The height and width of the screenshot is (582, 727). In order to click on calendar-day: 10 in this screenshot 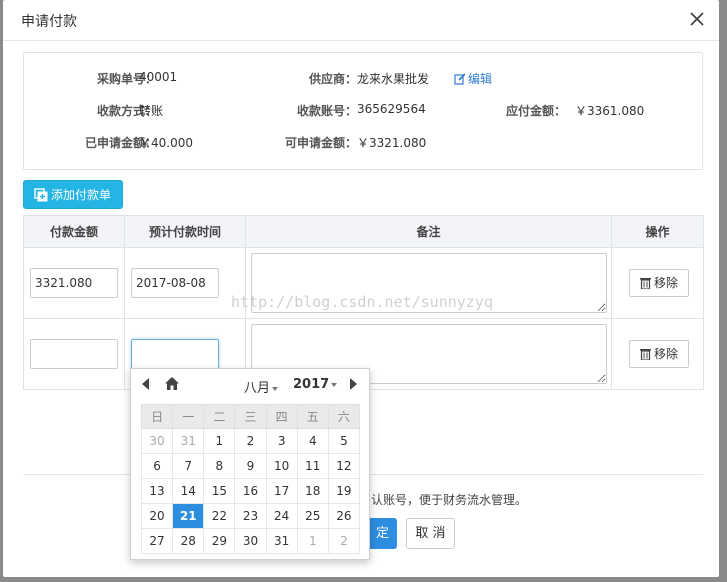, I will do `click(281, 466)`.